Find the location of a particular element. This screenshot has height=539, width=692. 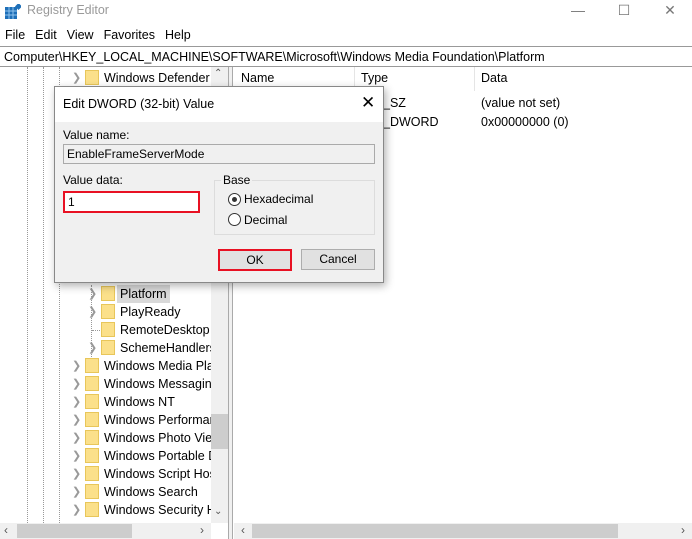

value-data-input: 1 is located at coordinates (131, 202).